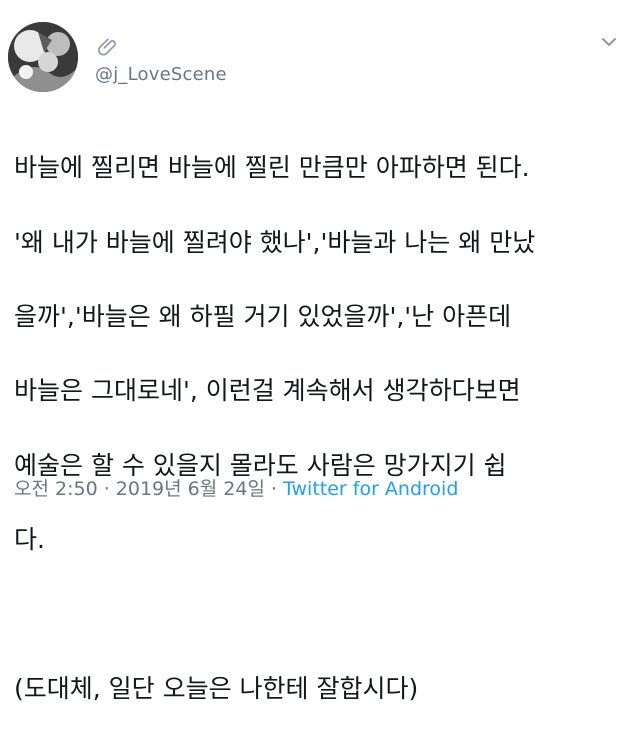 The height and width of the screenshot is (744, 635). I want to click on tweet-text-line: 바늘은 그대로네', 이런걸 계속해서 생각하다보면, so click(267, 391).